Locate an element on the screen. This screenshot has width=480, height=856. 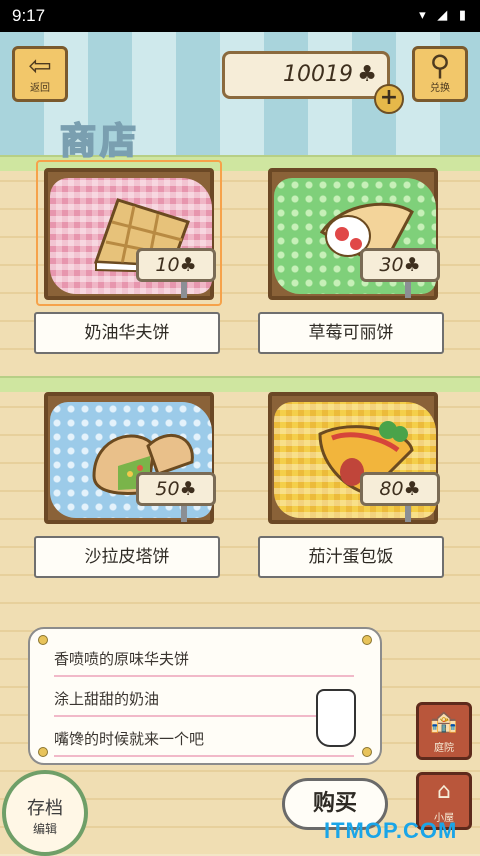
currency-value: 10019 is located at coordinates (318, 74).